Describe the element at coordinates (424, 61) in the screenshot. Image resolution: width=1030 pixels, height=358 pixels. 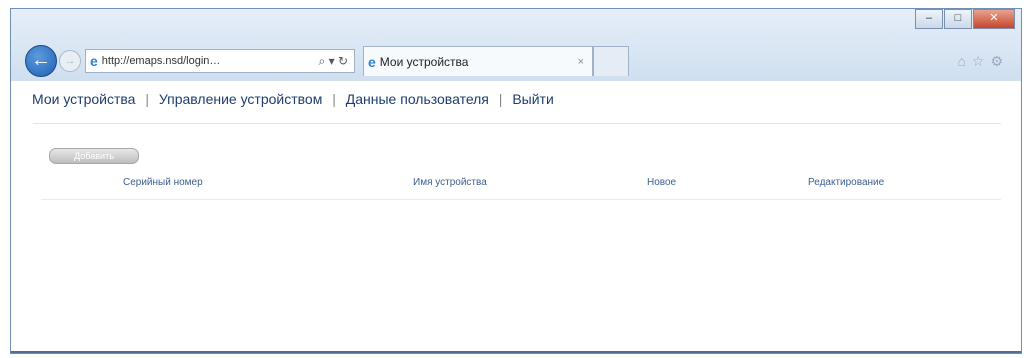
I see `tab-title: Мои устройства` at that location.